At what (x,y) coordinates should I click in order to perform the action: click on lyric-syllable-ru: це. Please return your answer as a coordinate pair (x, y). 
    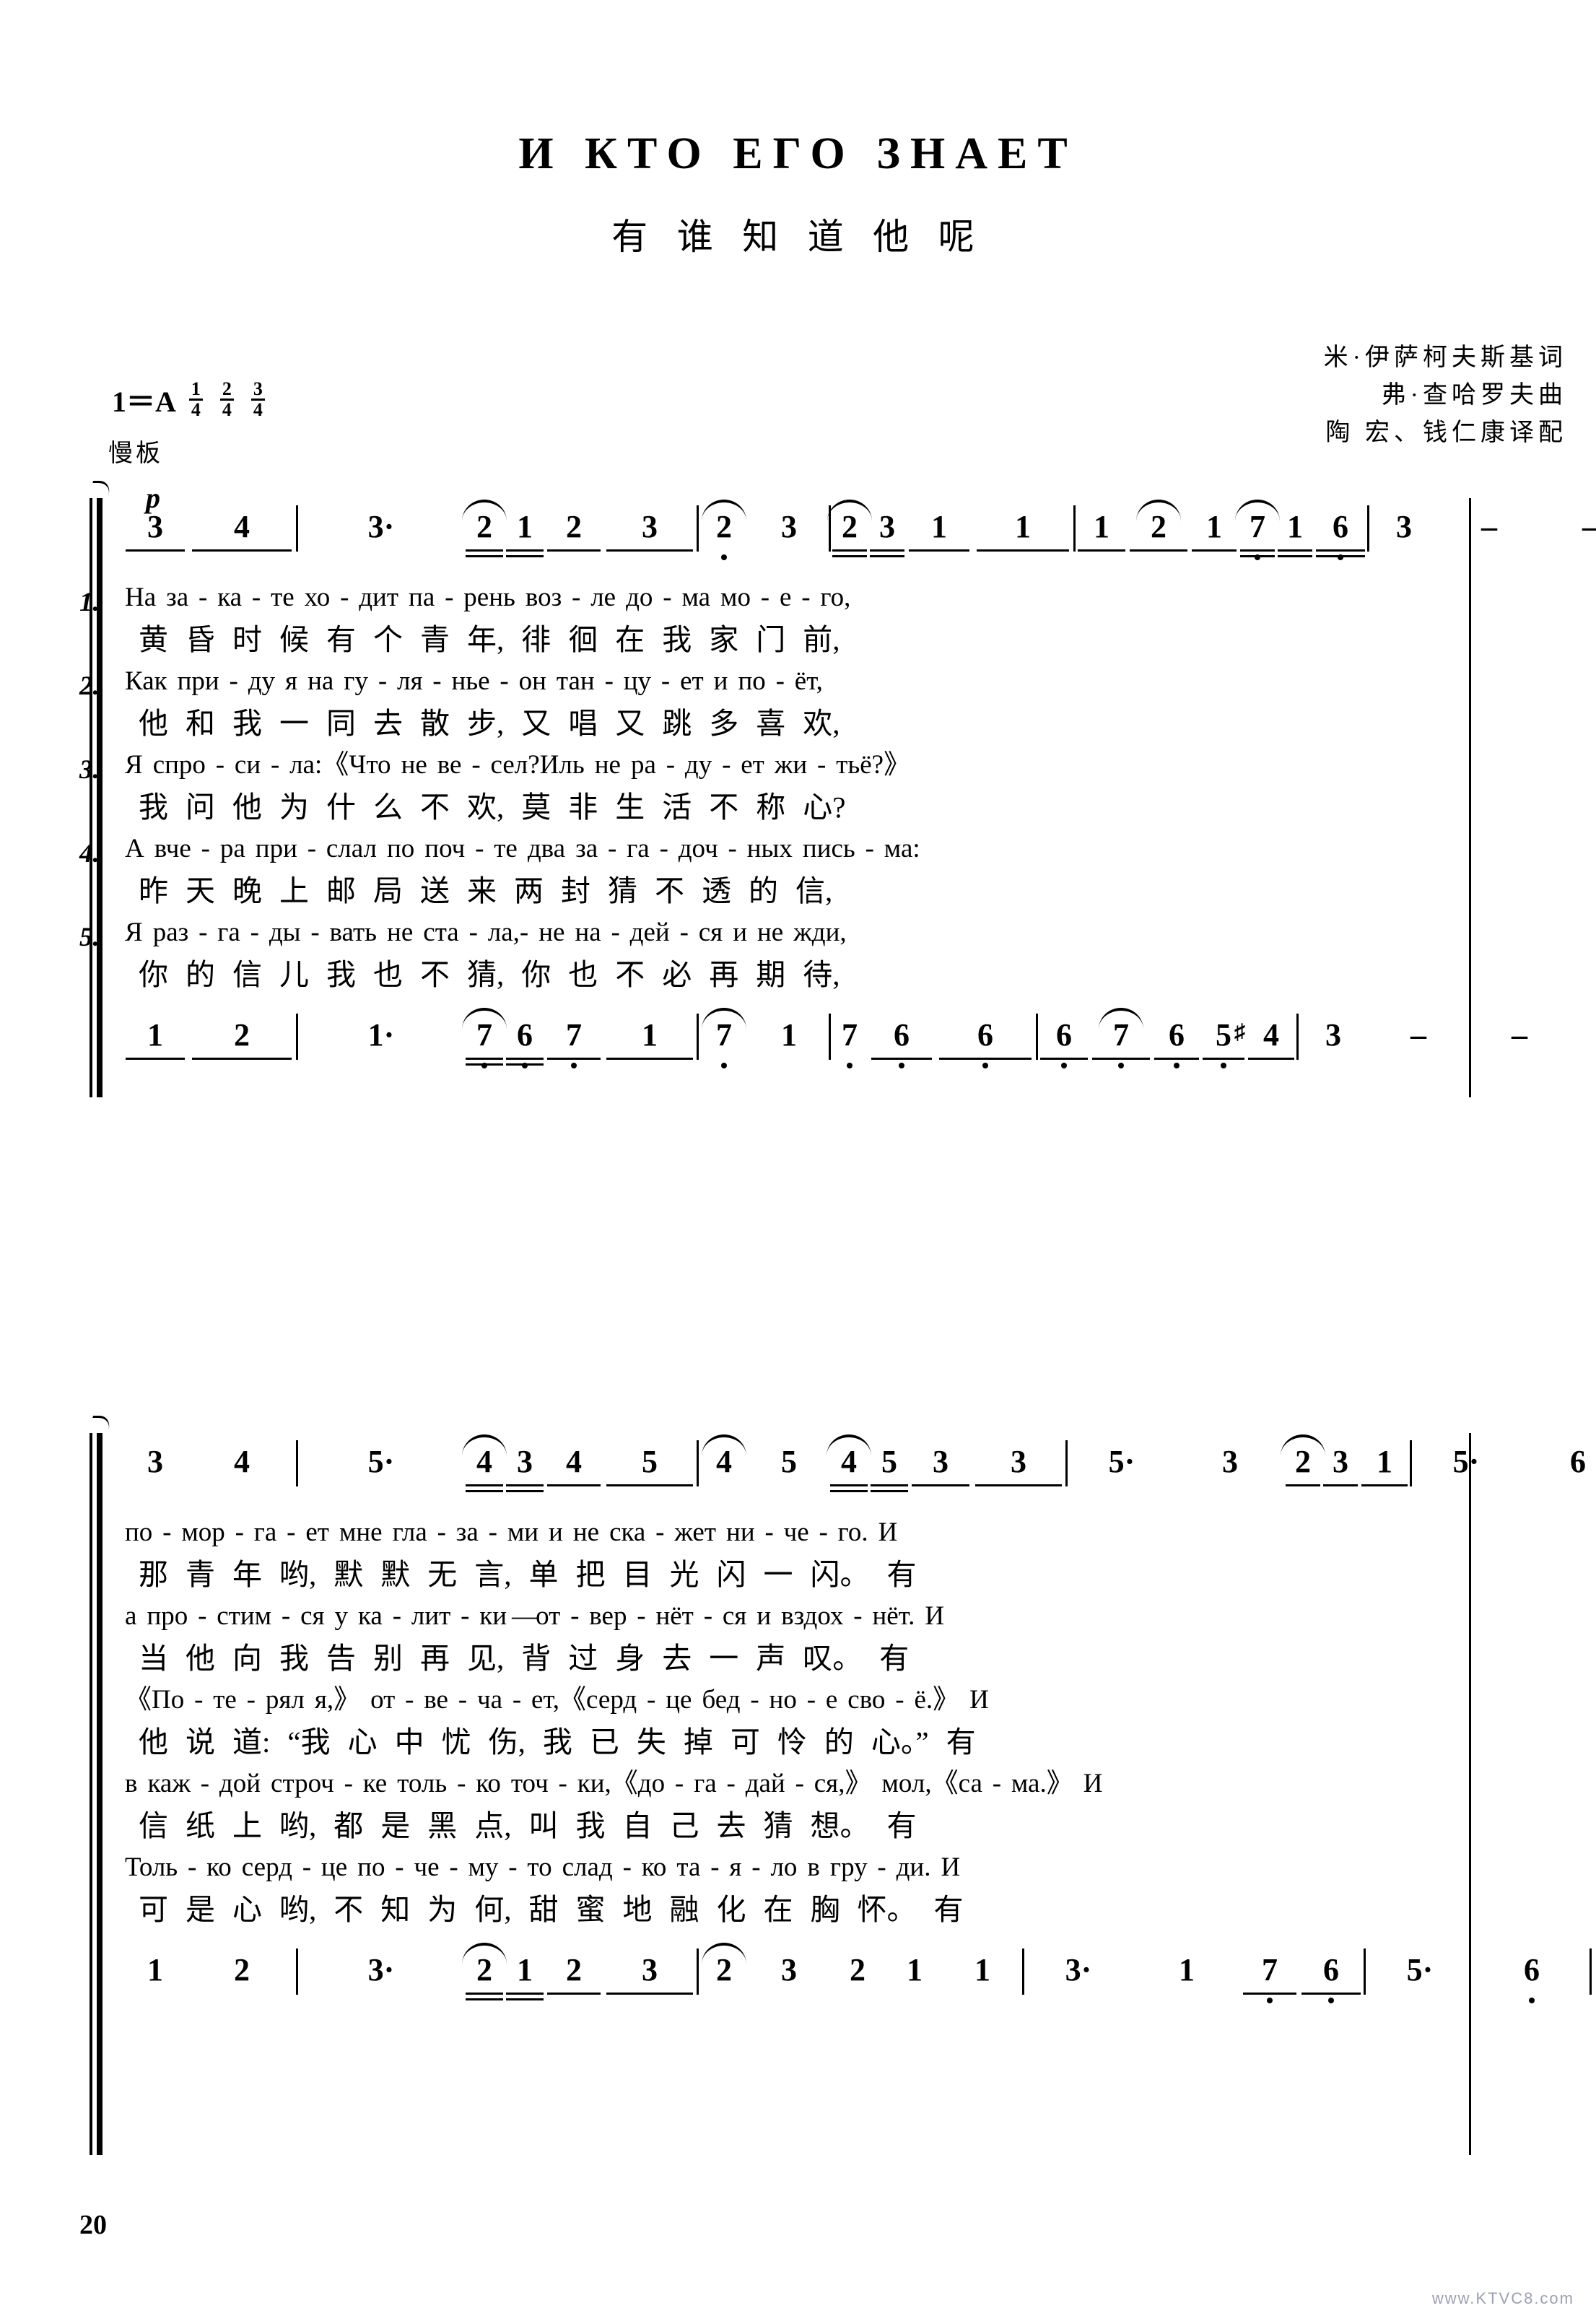
    Looking at the image, I should click on (679, 1700).